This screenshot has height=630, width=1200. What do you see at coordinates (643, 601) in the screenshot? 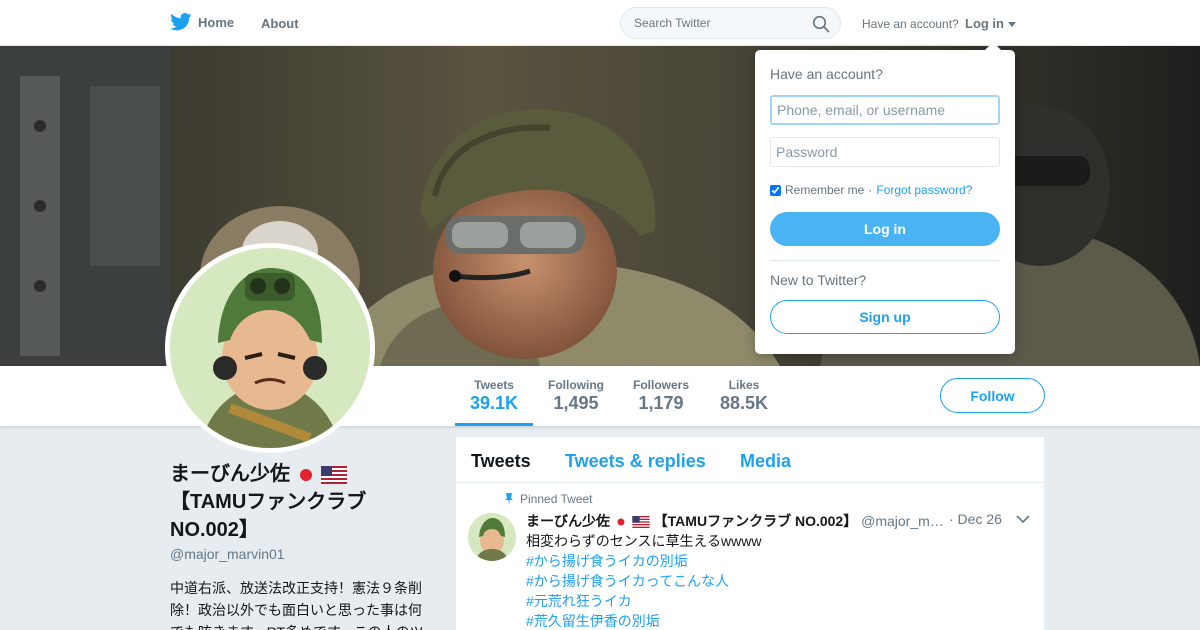
I see `tweet-hashtag: #元荒れ狂うイカ` at bounding box center [643, 601].